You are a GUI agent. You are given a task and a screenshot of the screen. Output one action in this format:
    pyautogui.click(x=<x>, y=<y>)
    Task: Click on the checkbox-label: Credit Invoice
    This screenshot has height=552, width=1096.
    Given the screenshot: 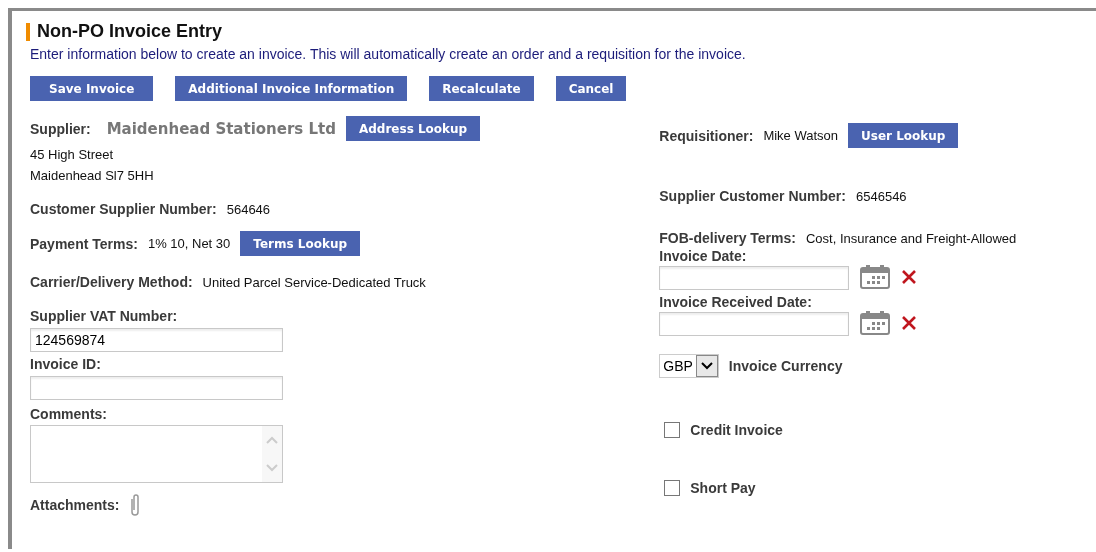 What is the action you would take?
    pyautogui.click(x=736, y=430)
    